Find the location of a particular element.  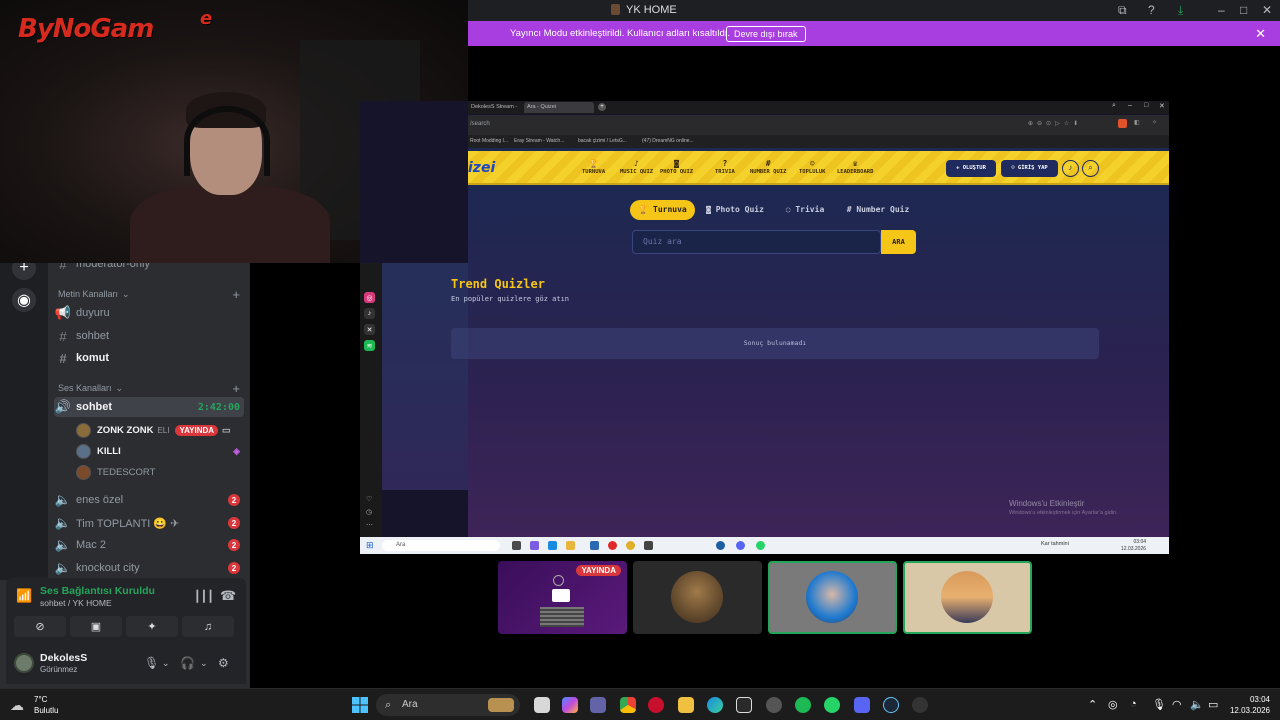

taskbar-search: ⌕ Ara is located at coordinates (448, 705).